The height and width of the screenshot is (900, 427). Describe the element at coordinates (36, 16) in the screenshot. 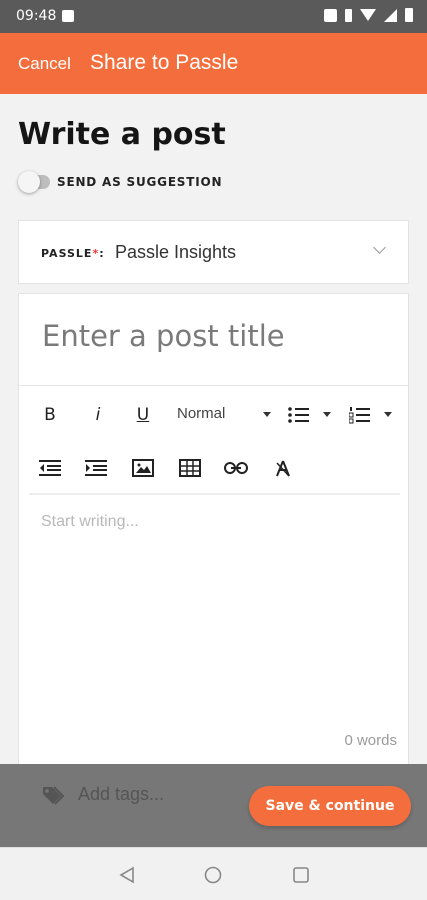

I see `status-time: 09:48` at that location.